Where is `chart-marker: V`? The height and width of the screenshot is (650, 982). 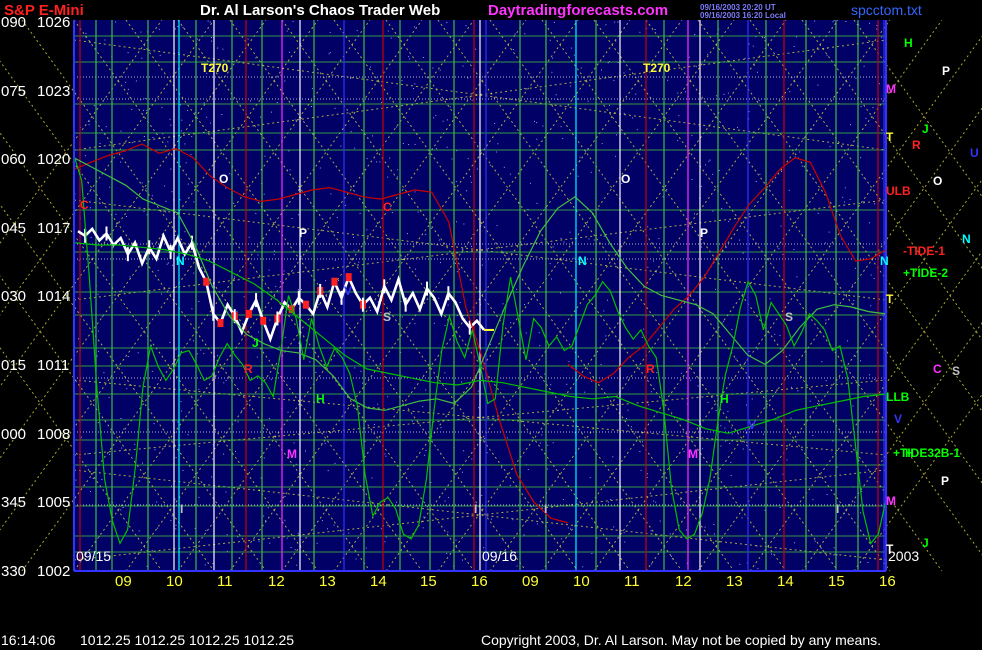 chart-marker: V is located at coordinates (348, 291).